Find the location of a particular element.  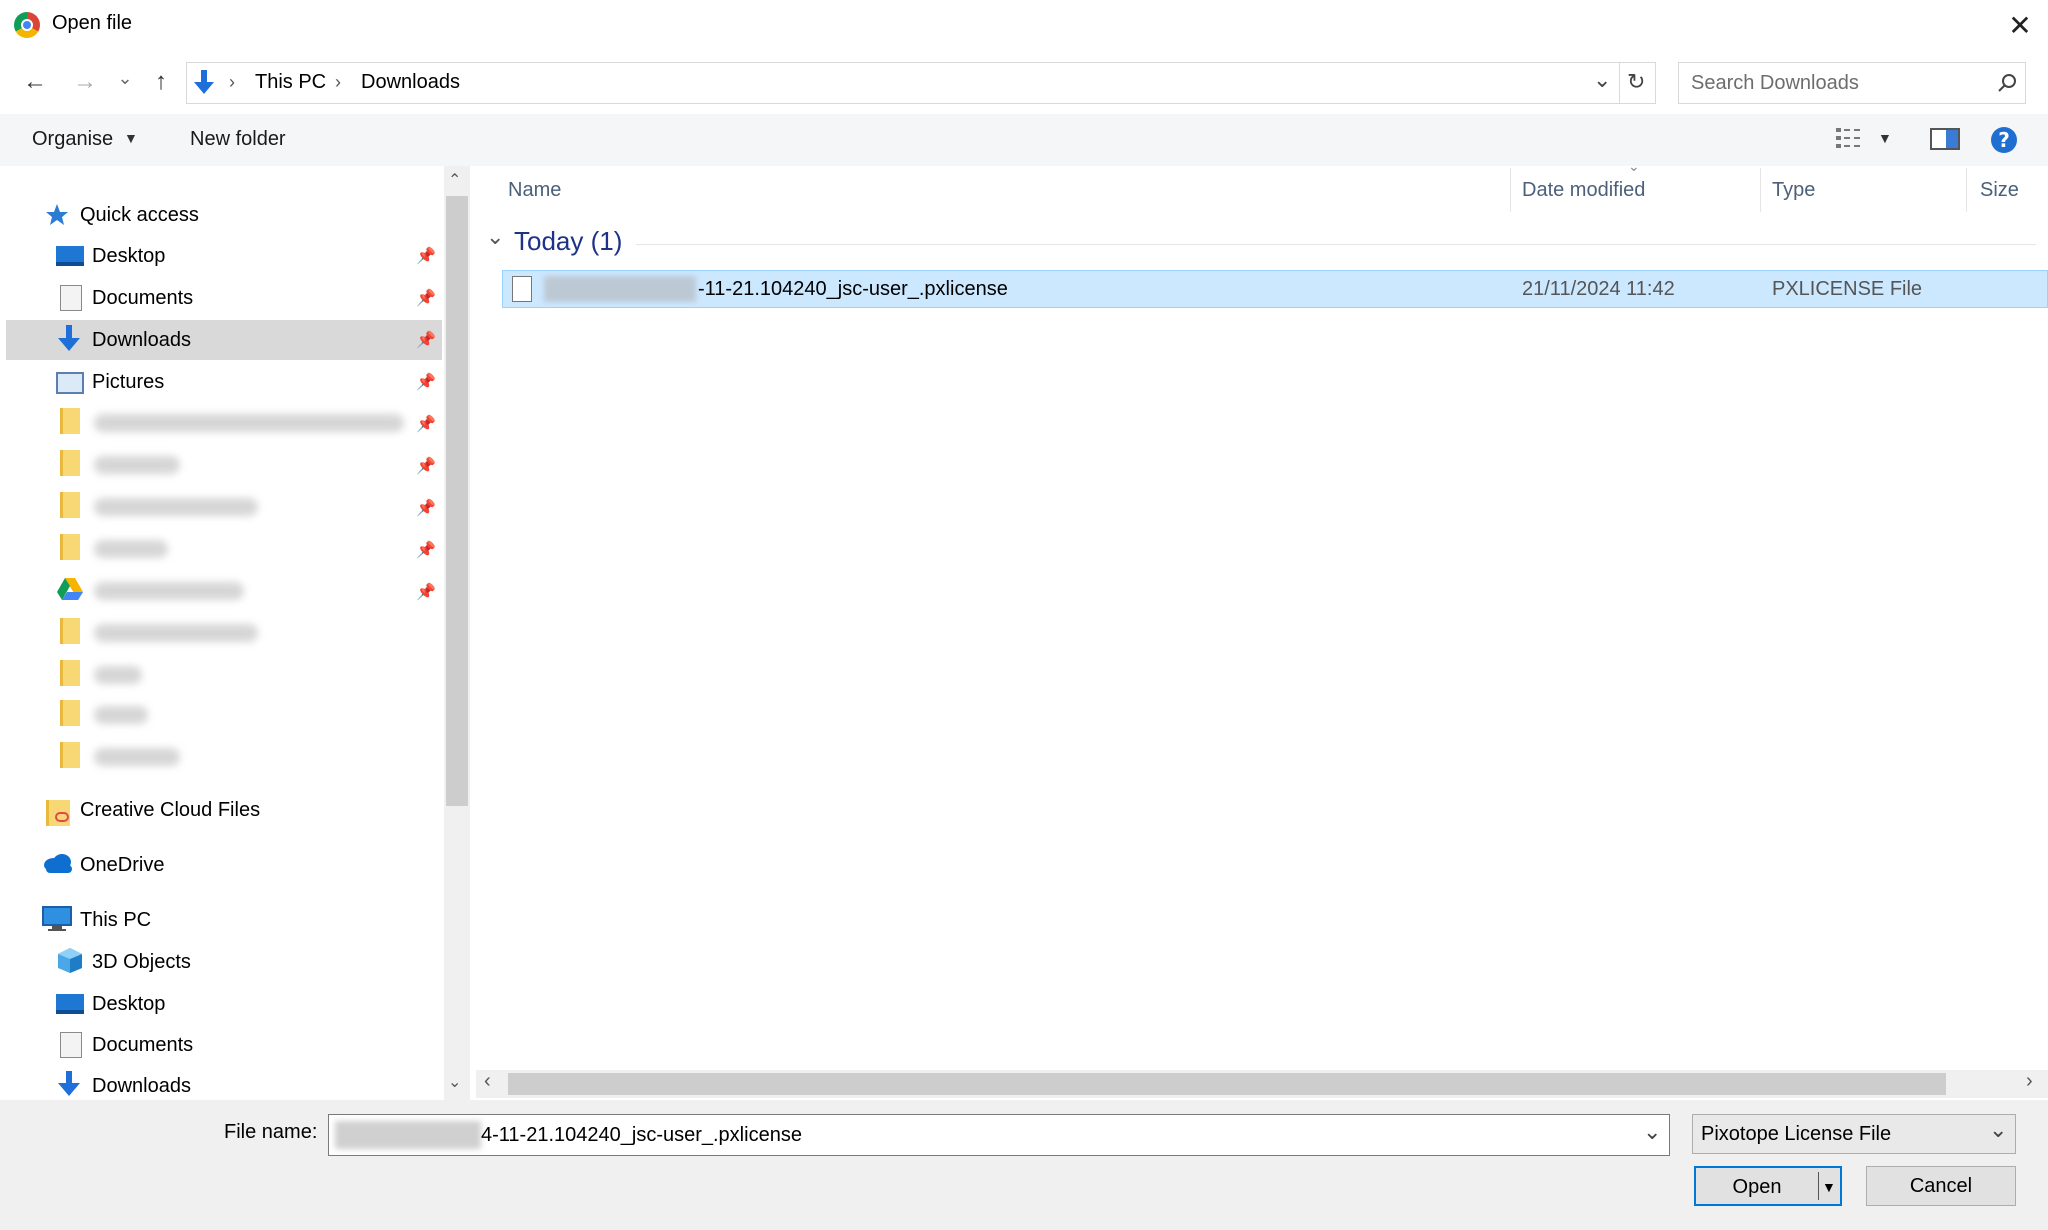

file-name-input: 4-11-21.104240_jsc-user_.pxlicense ⌄ is located at coordinates (999, 1135).